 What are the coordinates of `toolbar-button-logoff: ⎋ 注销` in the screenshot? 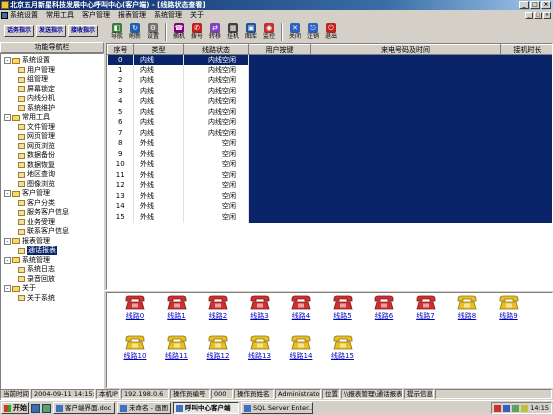 It's located at (313, 32).